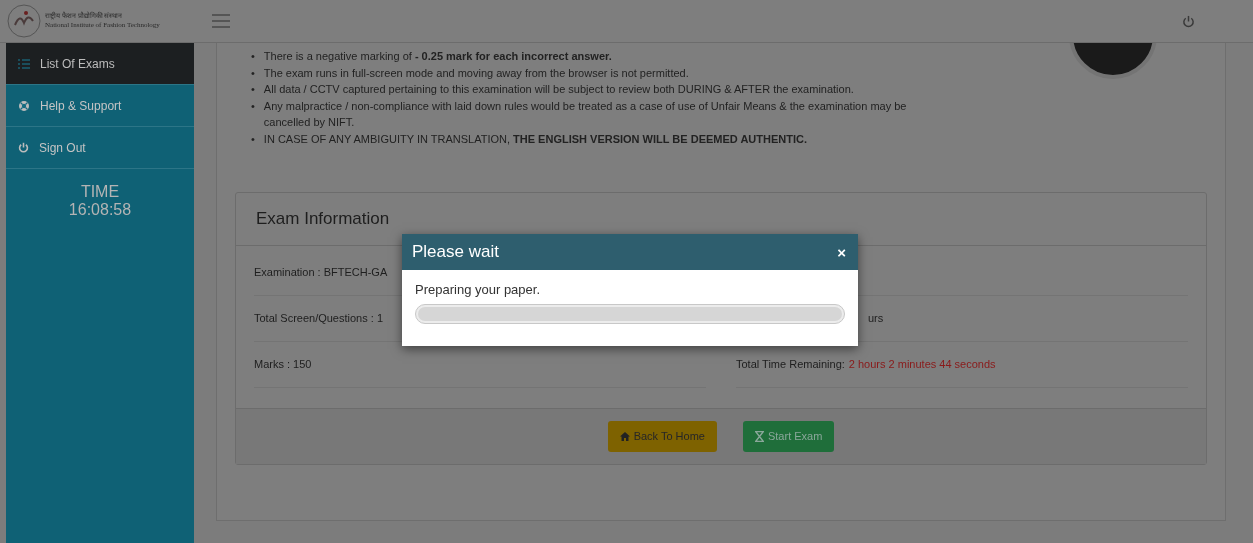 The height and width of the screenshot is (543, 1253). I want to click on instruction-text: IN CASE OF ANY AMBIGUITY IN TRANSLATION, THE ENGLISH VERSION WILL BE DEEMED AUTHENTIC., so click(535, 139).